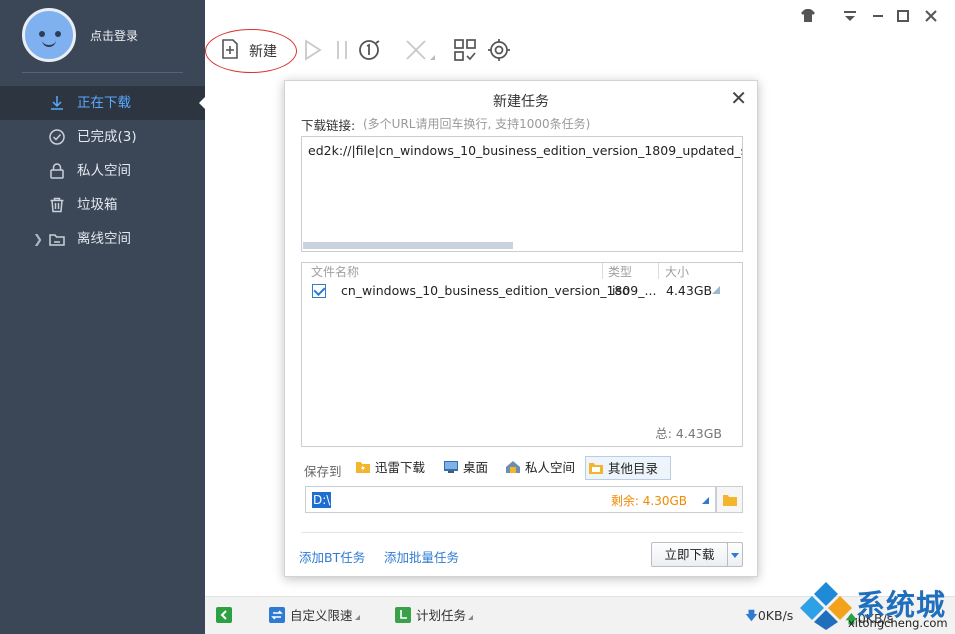  What do you see at coordinates (476, 467) in the screenshot?
I see `save-option-label: 桌面` at bounding box center [476, 467].